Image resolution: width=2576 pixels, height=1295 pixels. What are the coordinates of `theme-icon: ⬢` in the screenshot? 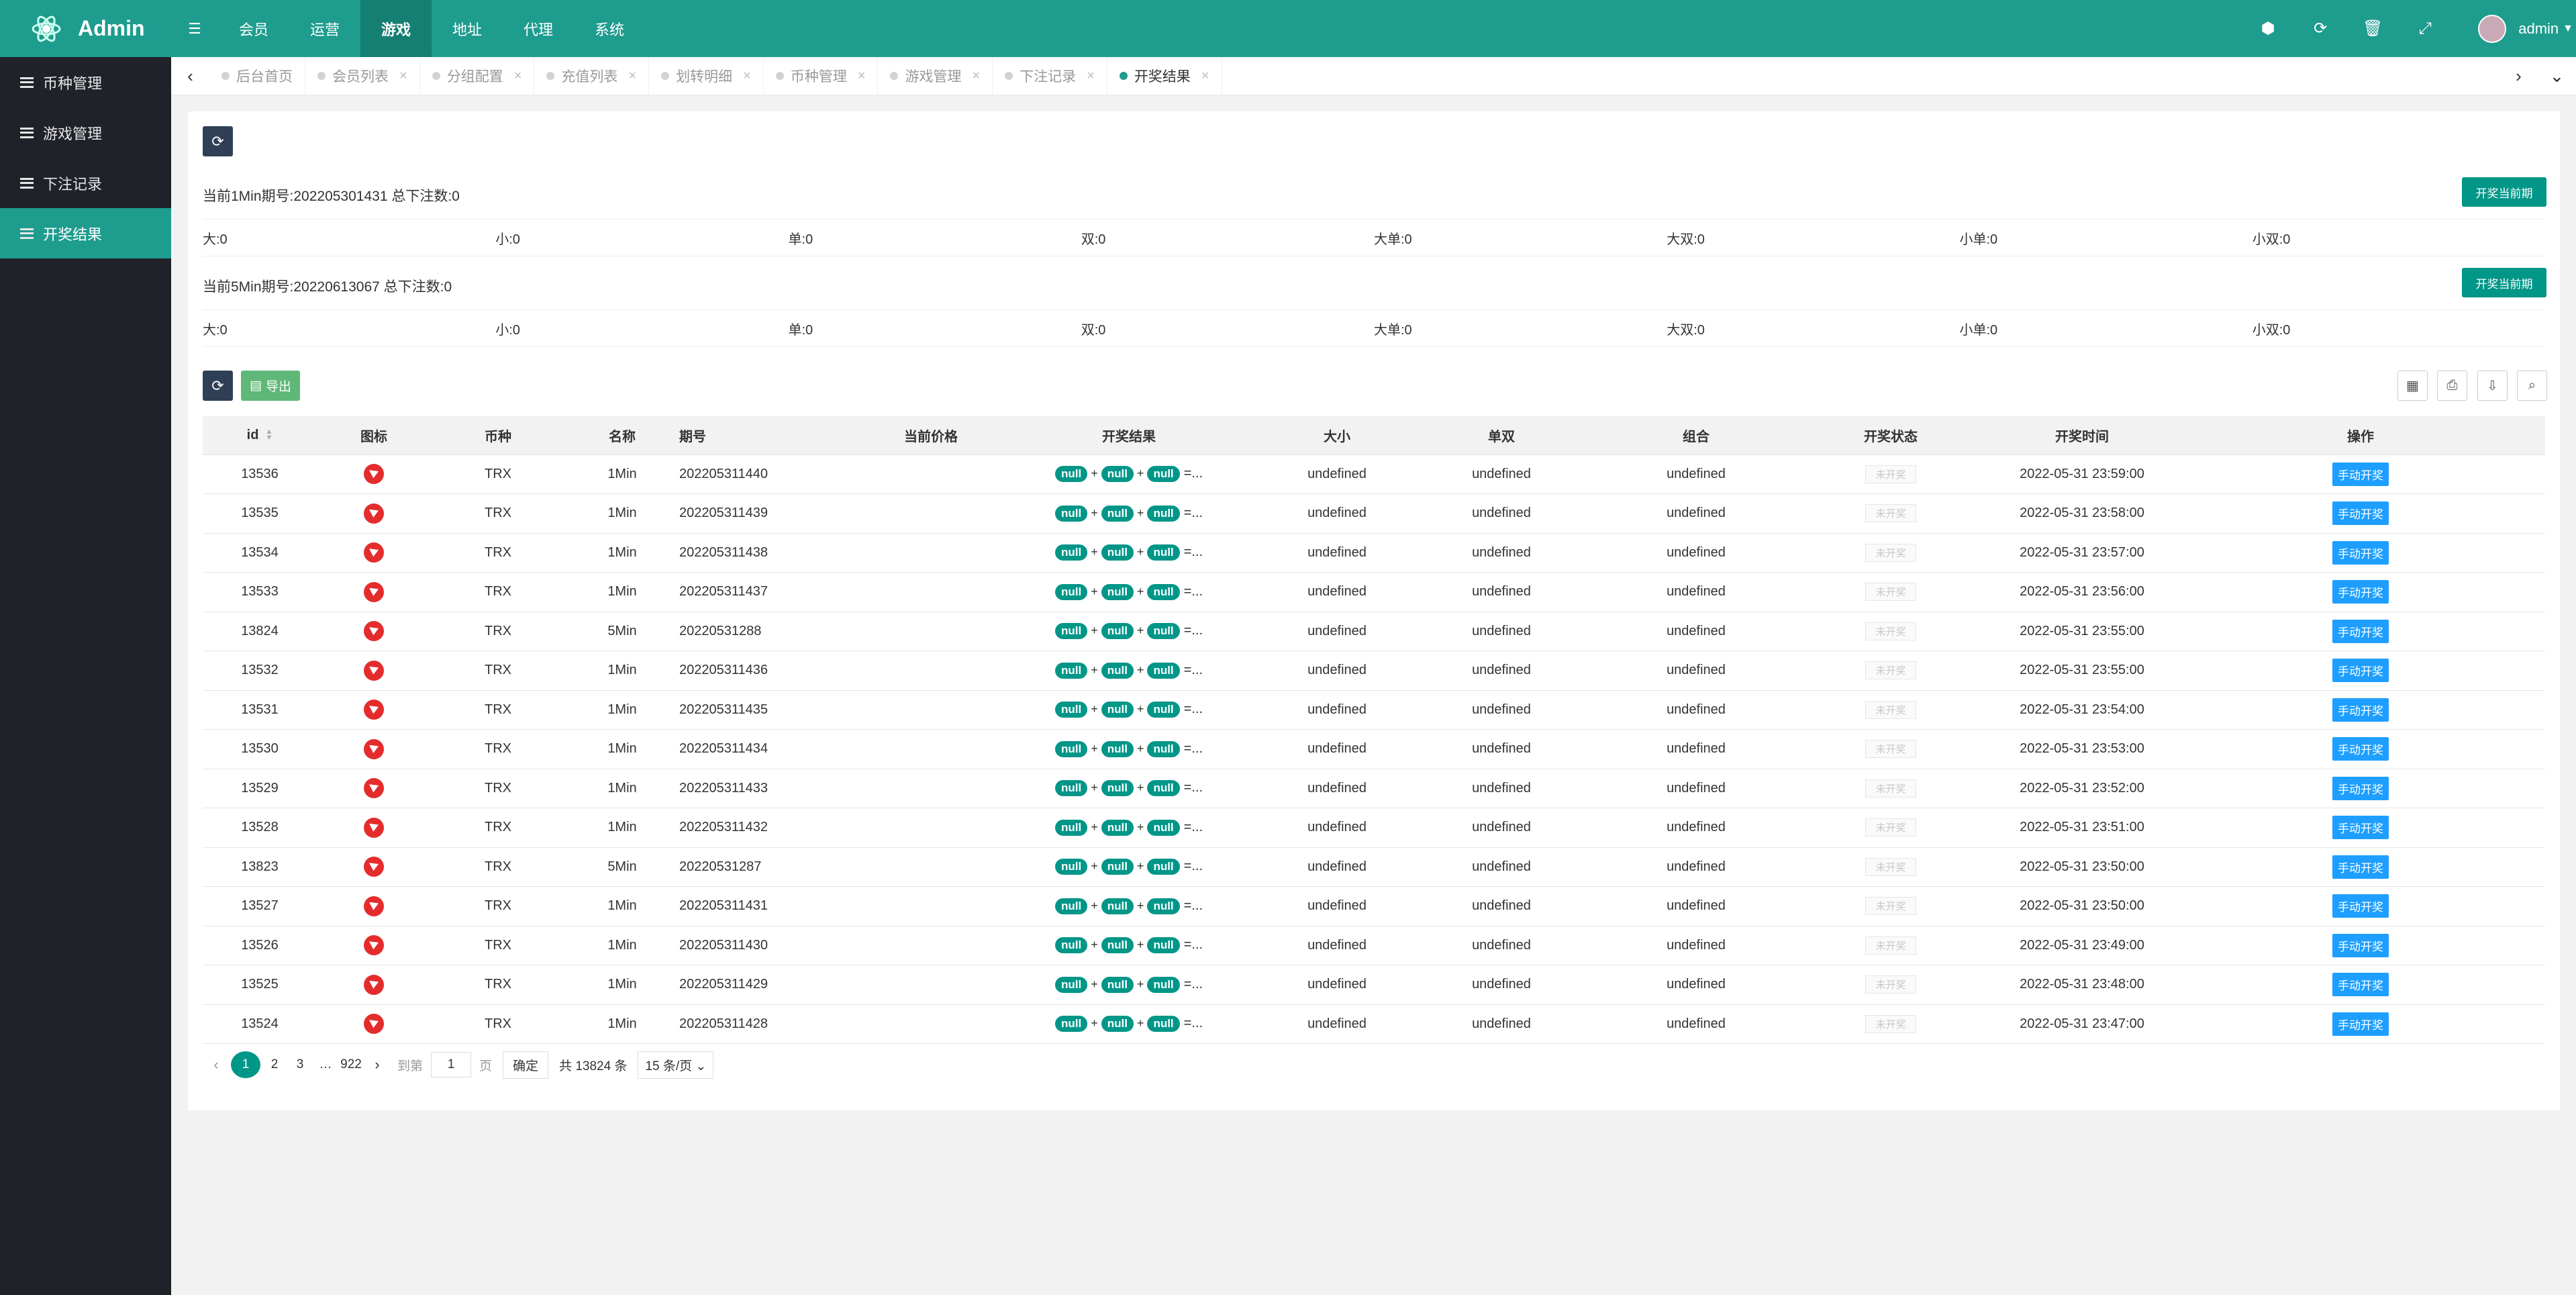 It's located at (2268, 29).